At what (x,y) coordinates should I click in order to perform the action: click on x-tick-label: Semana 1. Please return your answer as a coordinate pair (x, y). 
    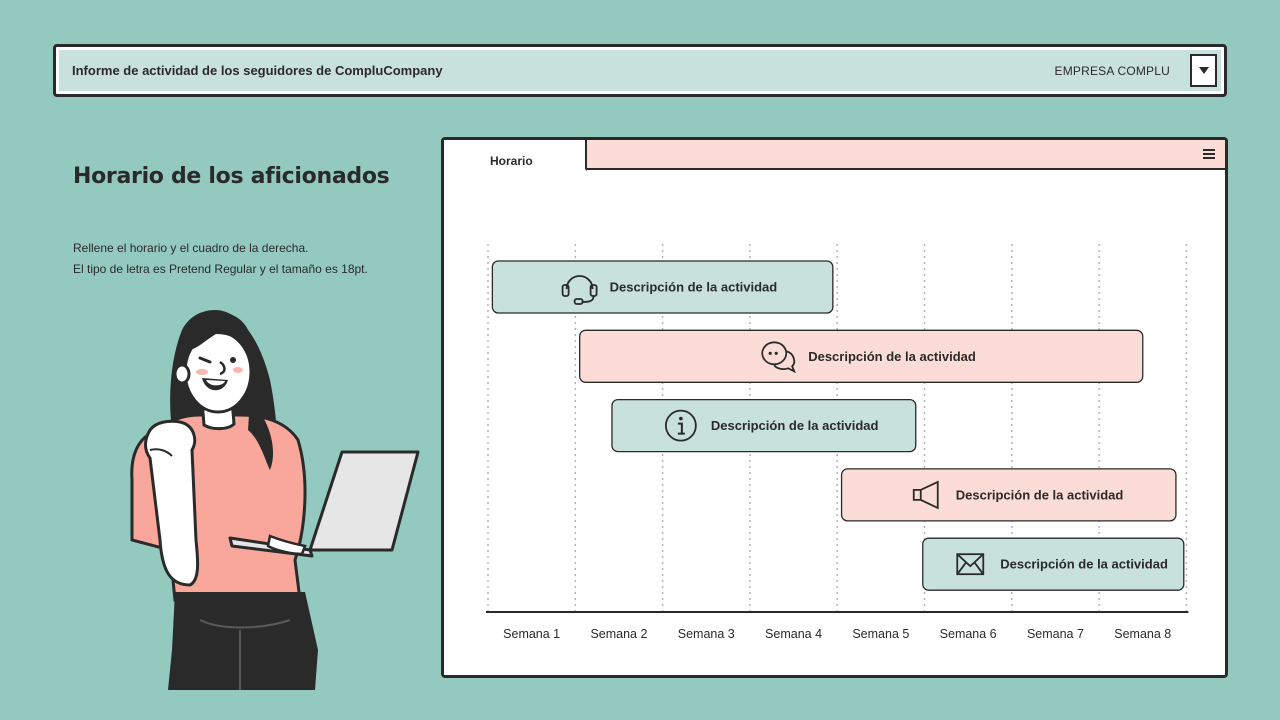
    Looking at the image, I should click on (531, 634).